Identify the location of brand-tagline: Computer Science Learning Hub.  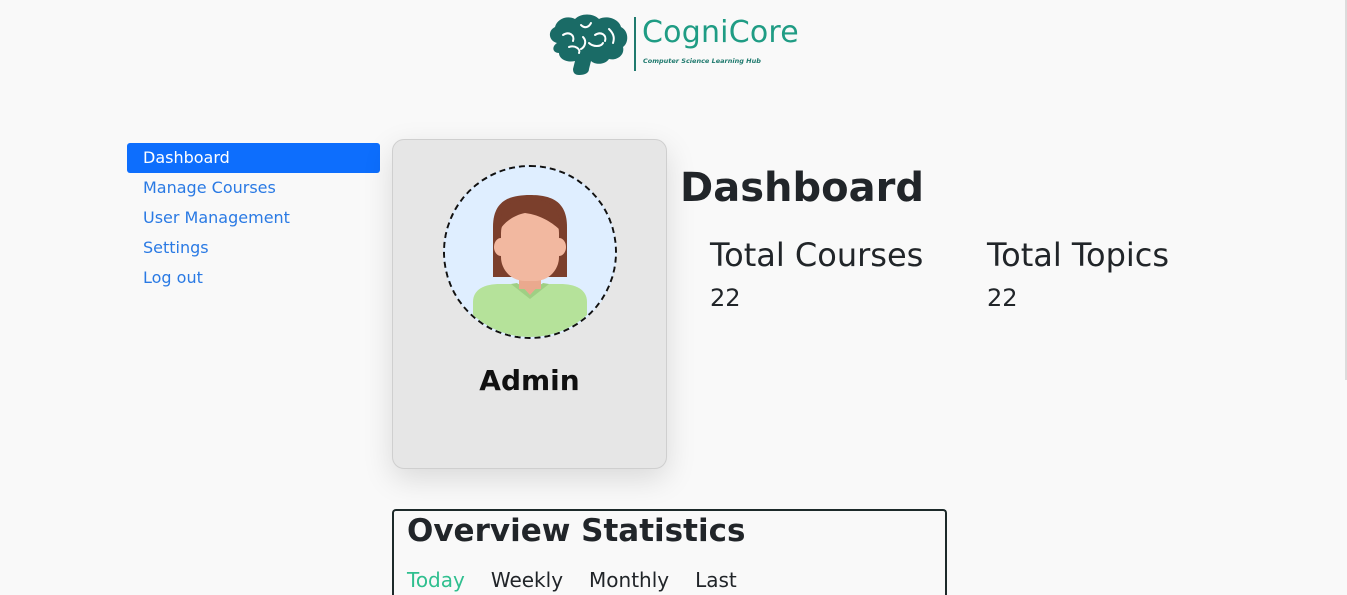
(702, 61).